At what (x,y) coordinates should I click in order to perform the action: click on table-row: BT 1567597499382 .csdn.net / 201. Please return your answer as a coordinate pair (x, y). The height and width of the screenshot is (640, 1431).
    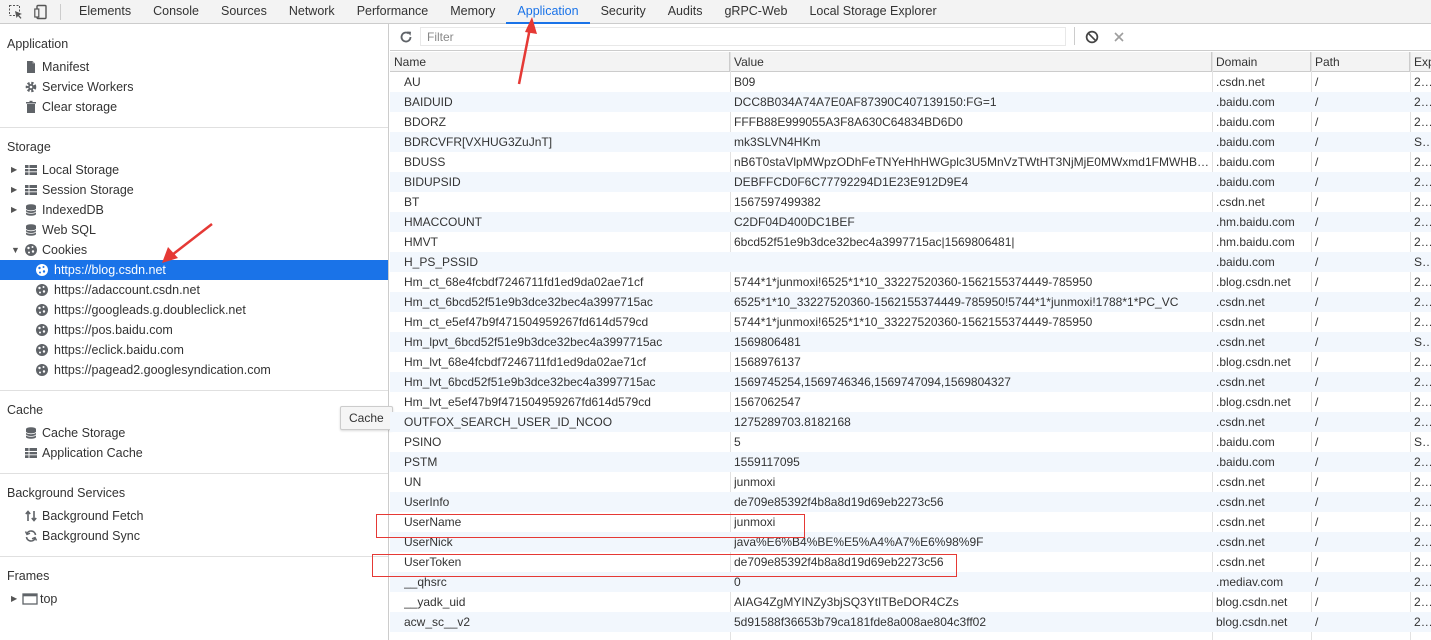
    Looking at the image, I should click on (910, 202).